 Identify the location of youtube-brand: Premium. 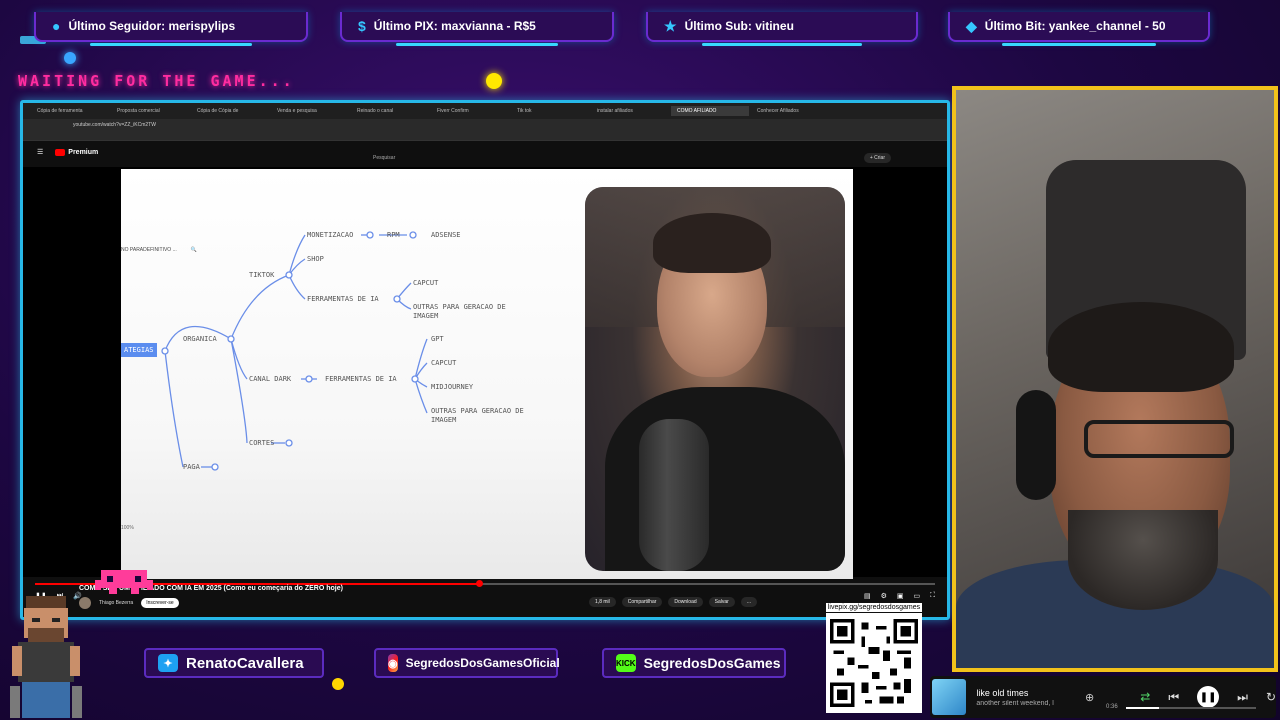
(83, 152).